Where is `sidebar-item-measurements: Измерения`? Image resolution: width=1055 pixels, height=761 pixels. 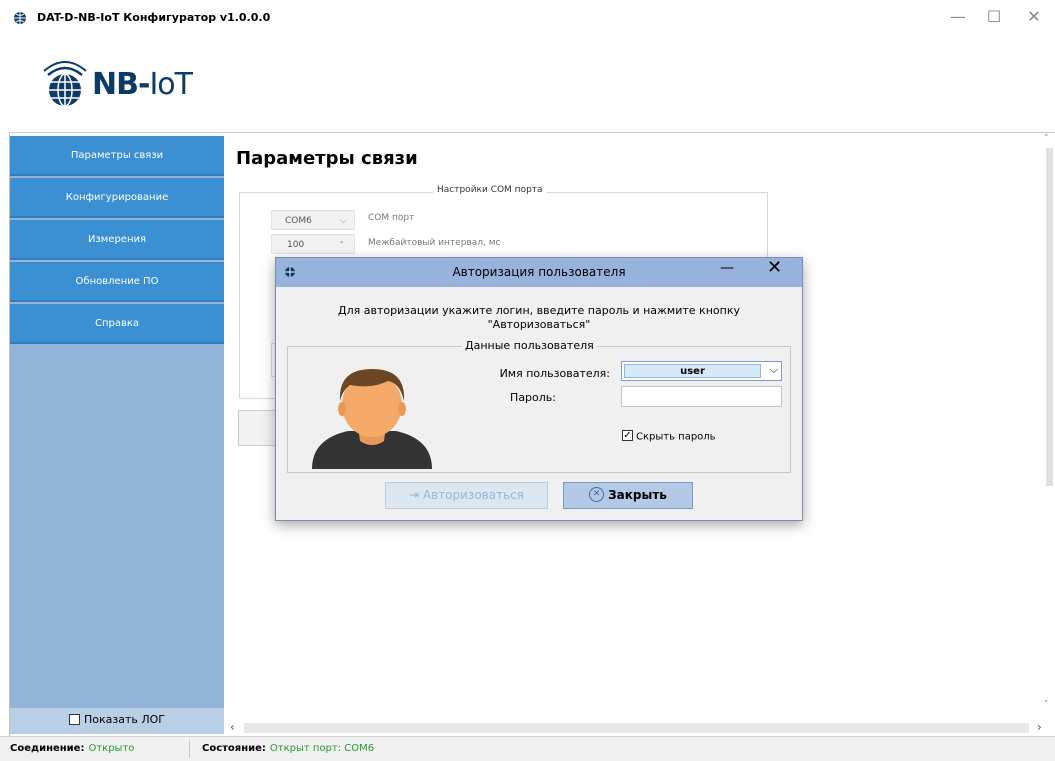
sidebar-item-measurements: Измерения is located at coordinates (117, 240).